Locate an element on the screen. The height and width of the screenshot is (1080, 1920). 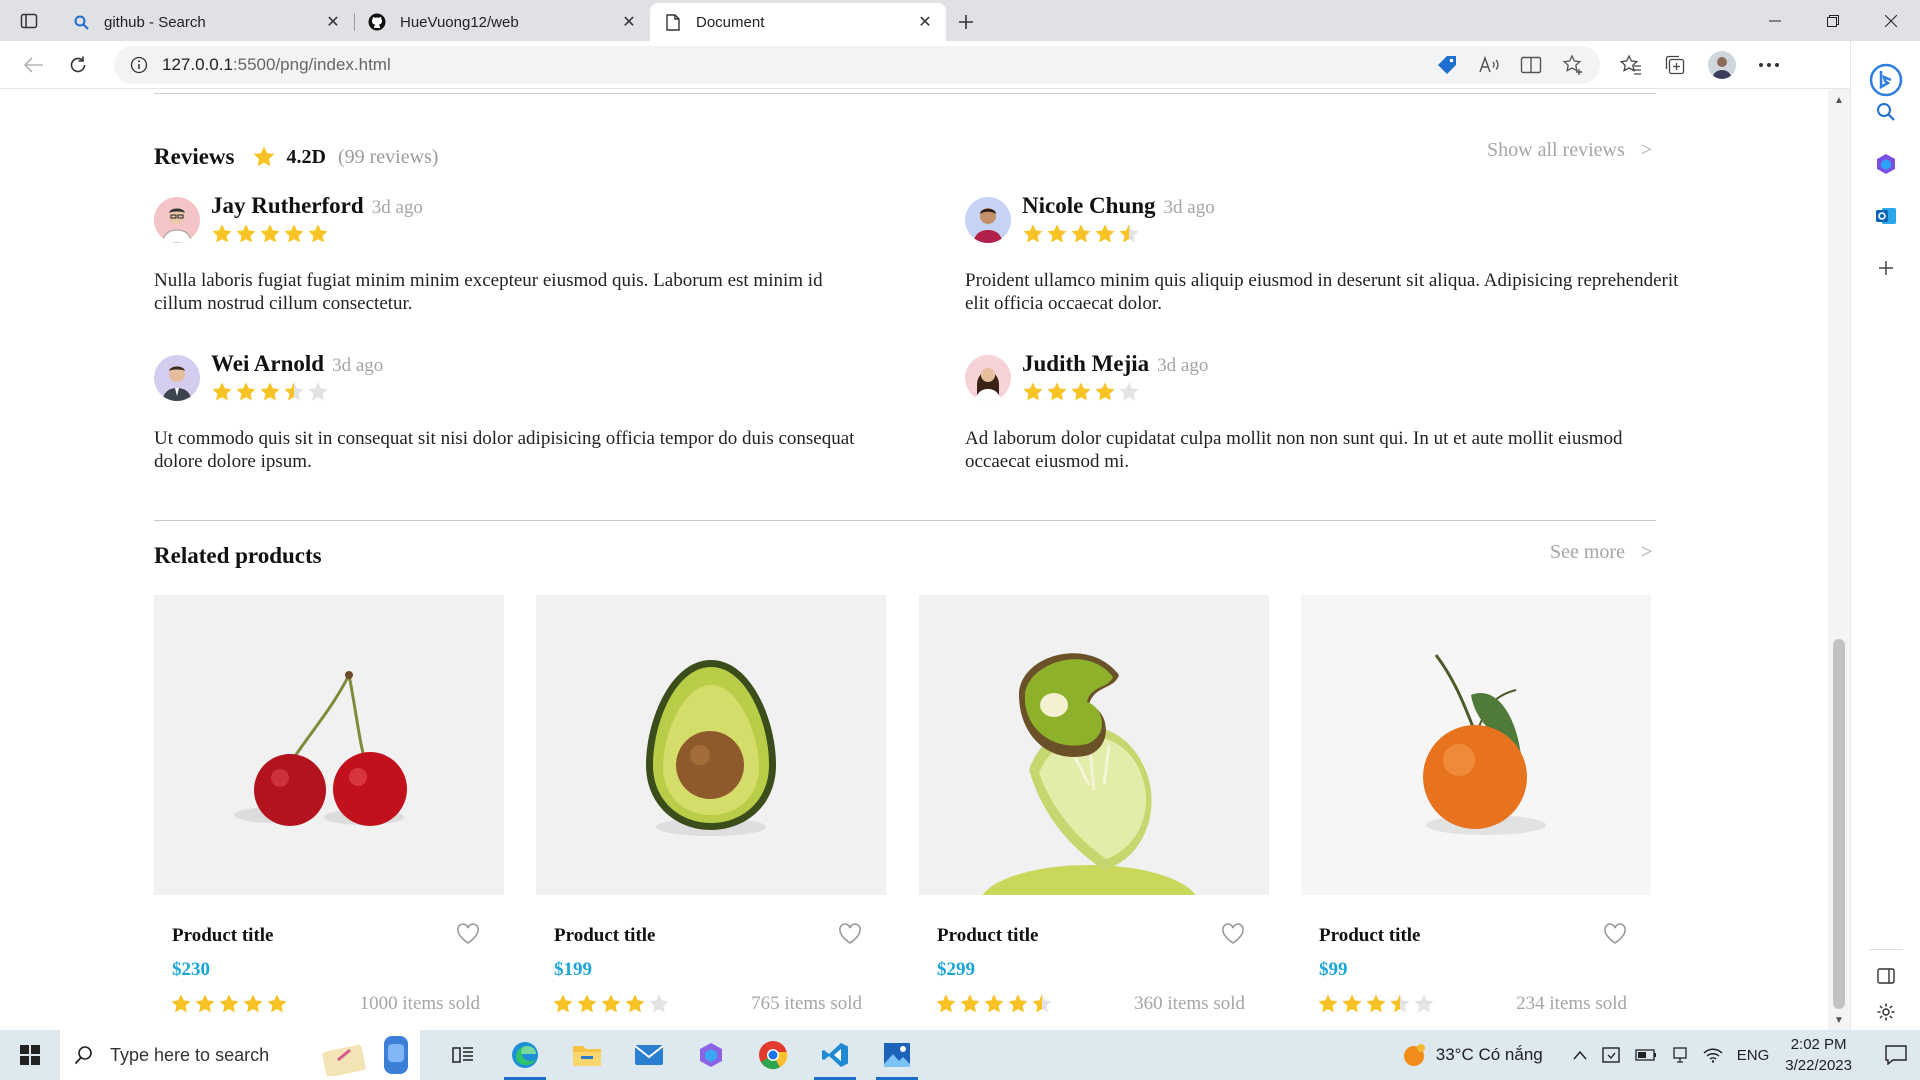
immersive-reader-icon is located at coordinates (1531, 65).